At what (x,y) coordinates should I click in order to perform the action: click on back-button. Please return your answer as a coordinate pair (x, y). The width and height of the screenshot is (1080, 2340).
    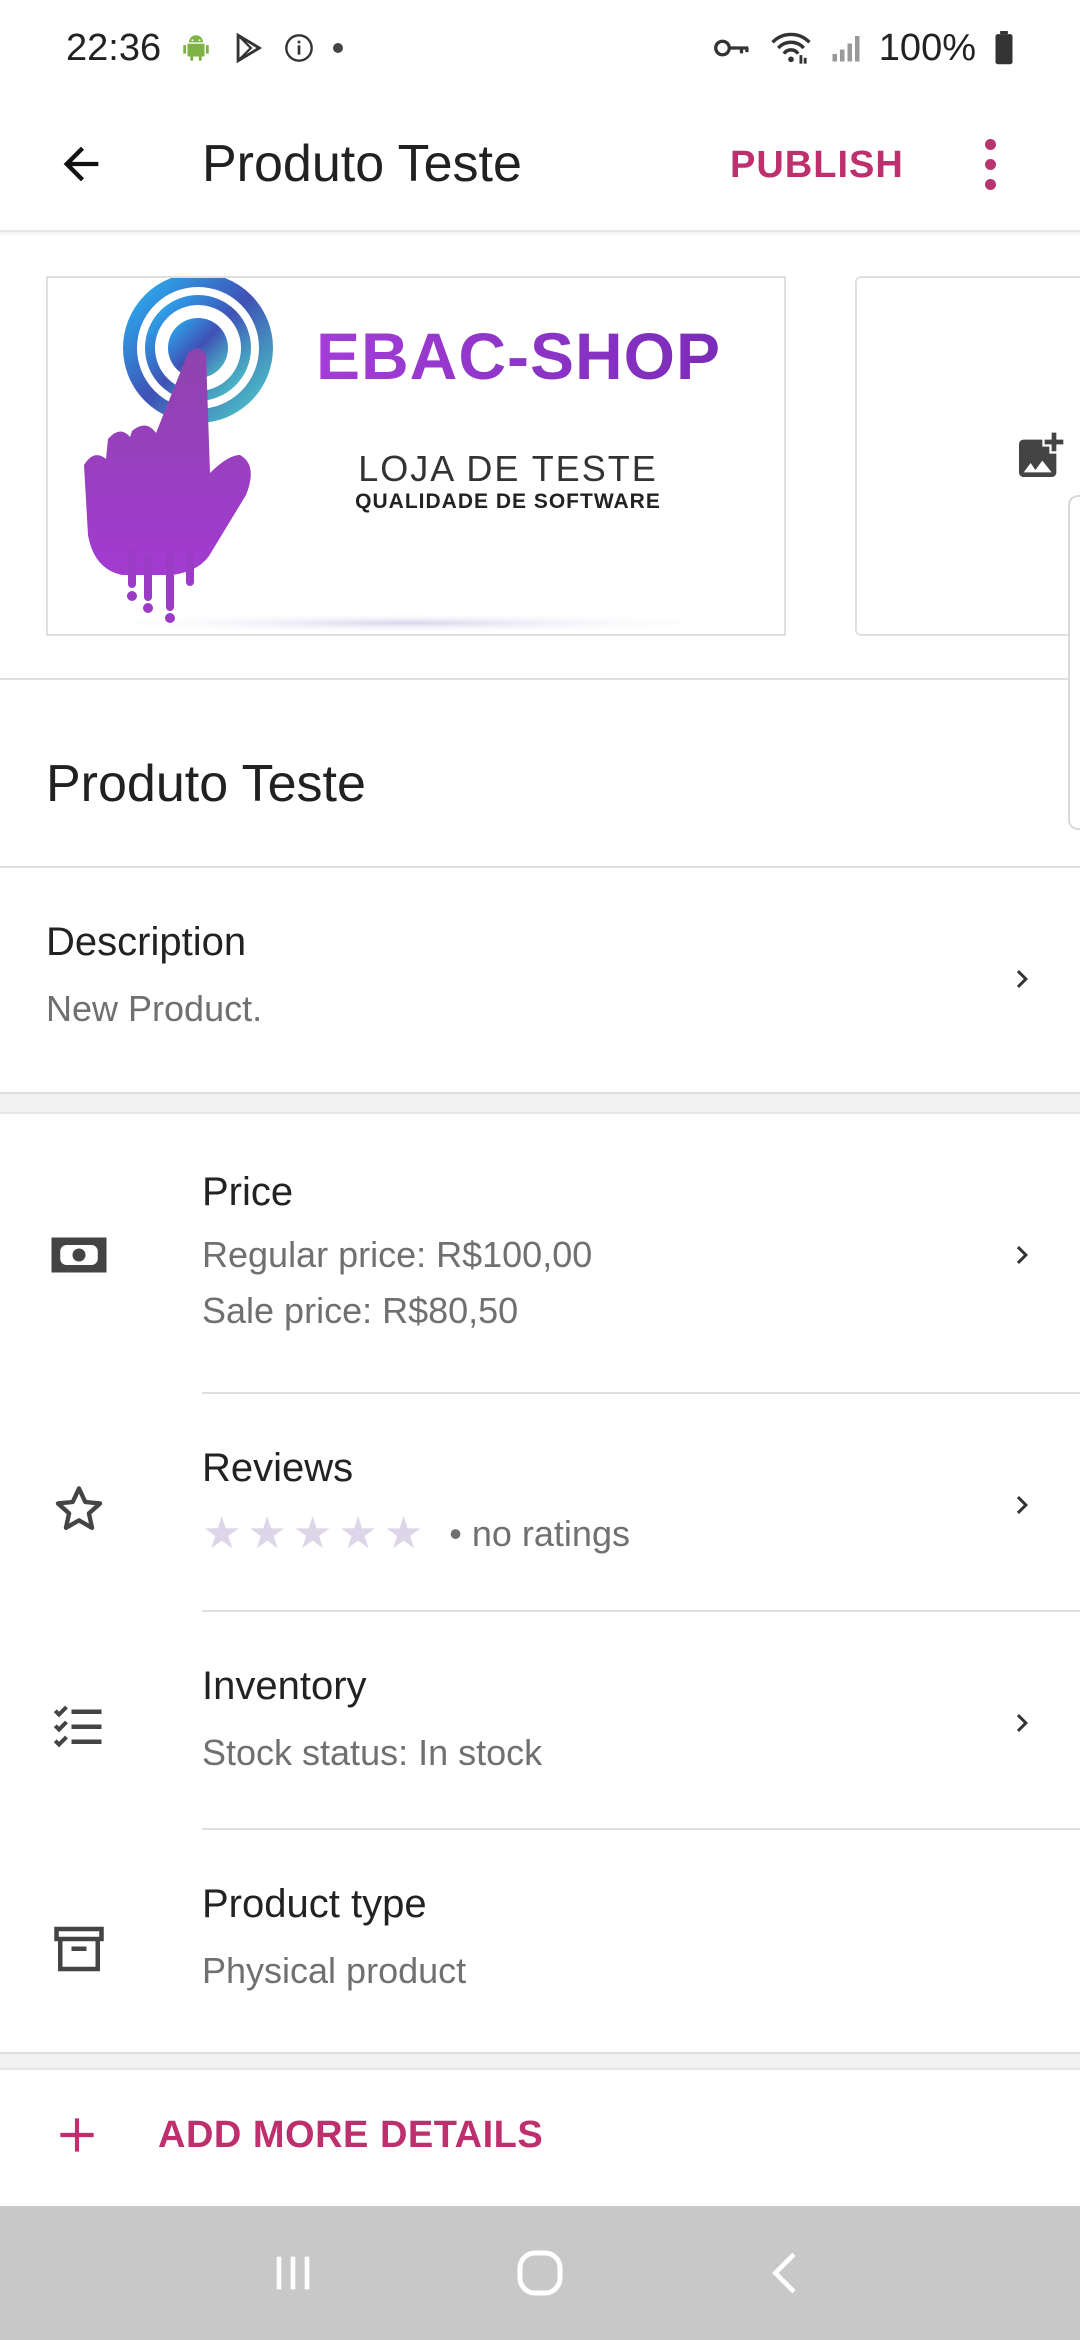
    Looking at the image, I should click on (81, 164).